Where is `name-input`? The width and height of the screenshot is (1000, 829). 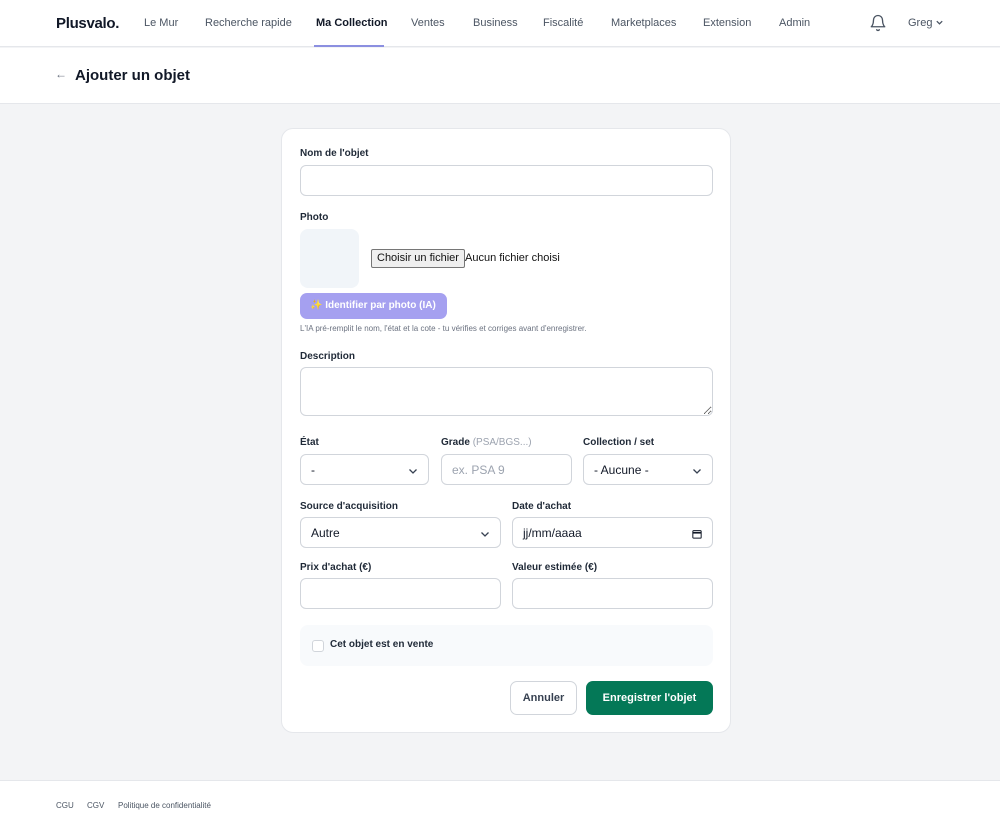
name-input is located at coordinates (506, 180).